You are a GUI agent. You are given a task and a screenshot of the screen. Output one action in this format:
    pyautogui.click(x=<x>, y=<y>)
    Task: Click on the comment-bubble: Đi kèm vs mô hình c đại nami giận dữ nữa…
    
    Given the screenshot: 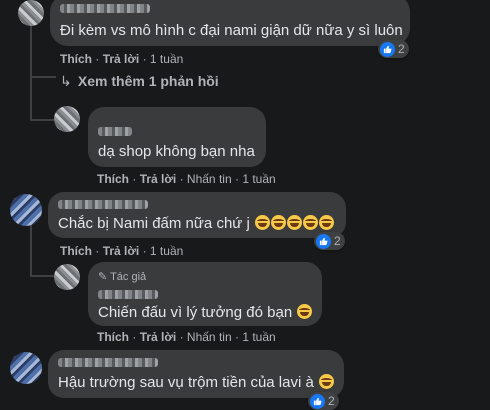 What is the action you would take?
    pyautogui.click(x=230, y=23)
    